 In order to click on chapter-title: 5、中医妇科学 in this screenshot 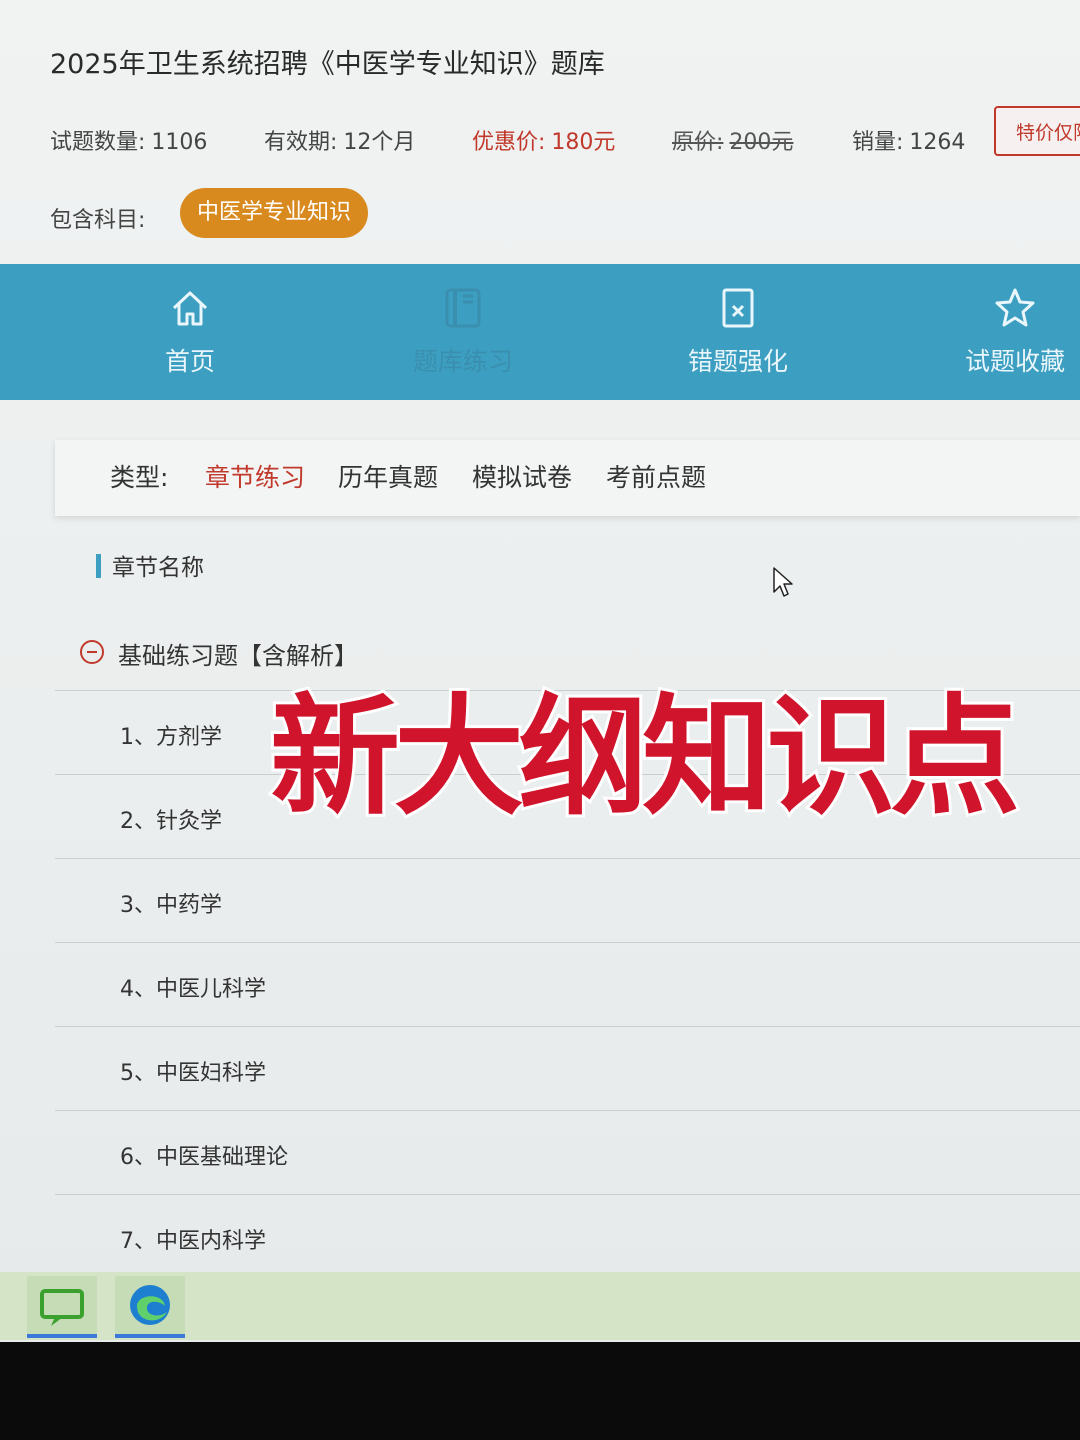, I will do `click(193, 1073)`.